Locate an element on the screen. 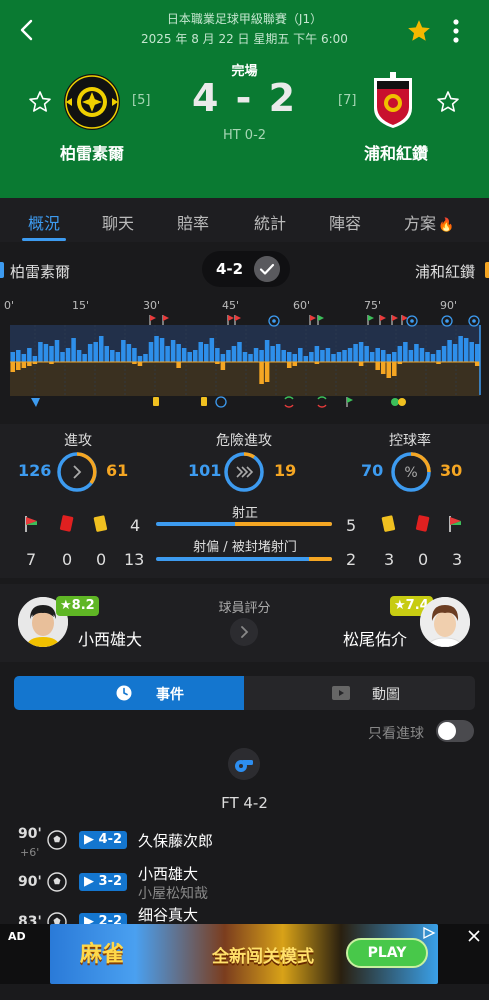 The image size is (489, 1000). only-goals-label: 只看進球 is located at coordinates (396, 734).